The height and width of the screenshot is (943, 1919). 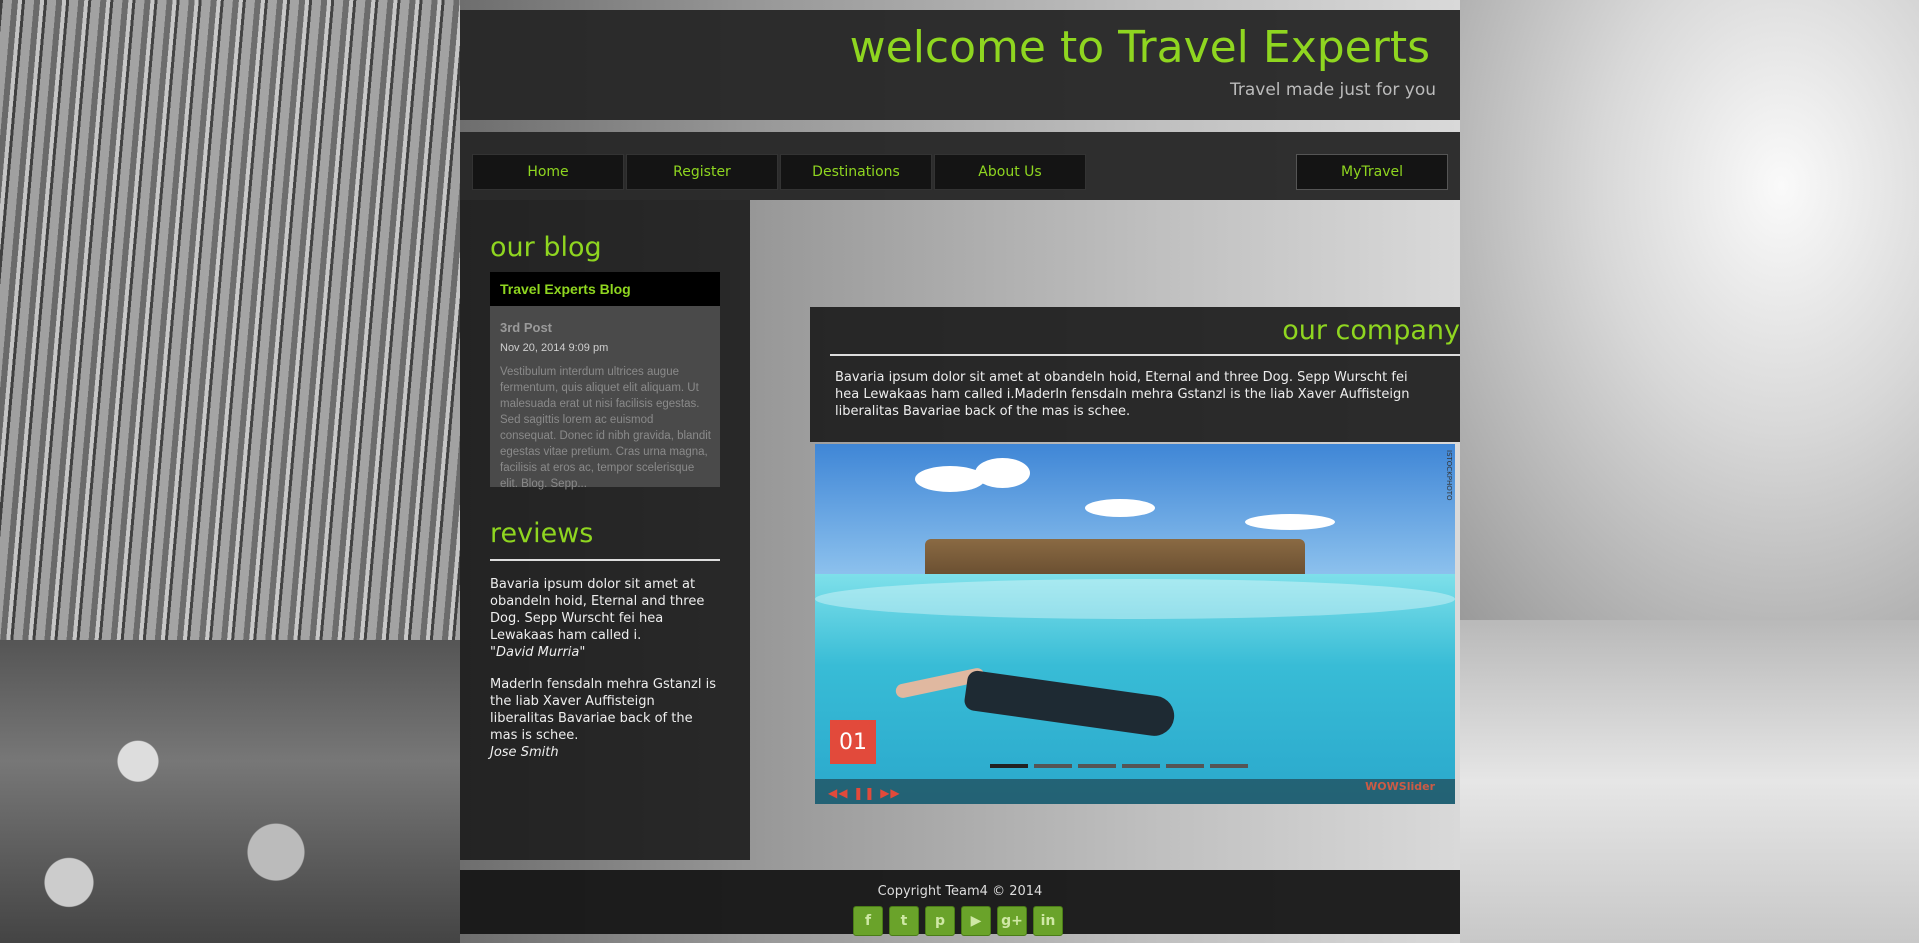 I want to click on blog-post-date: Nov 20, 2014 9:09 pm, so click(x=554, y=348).